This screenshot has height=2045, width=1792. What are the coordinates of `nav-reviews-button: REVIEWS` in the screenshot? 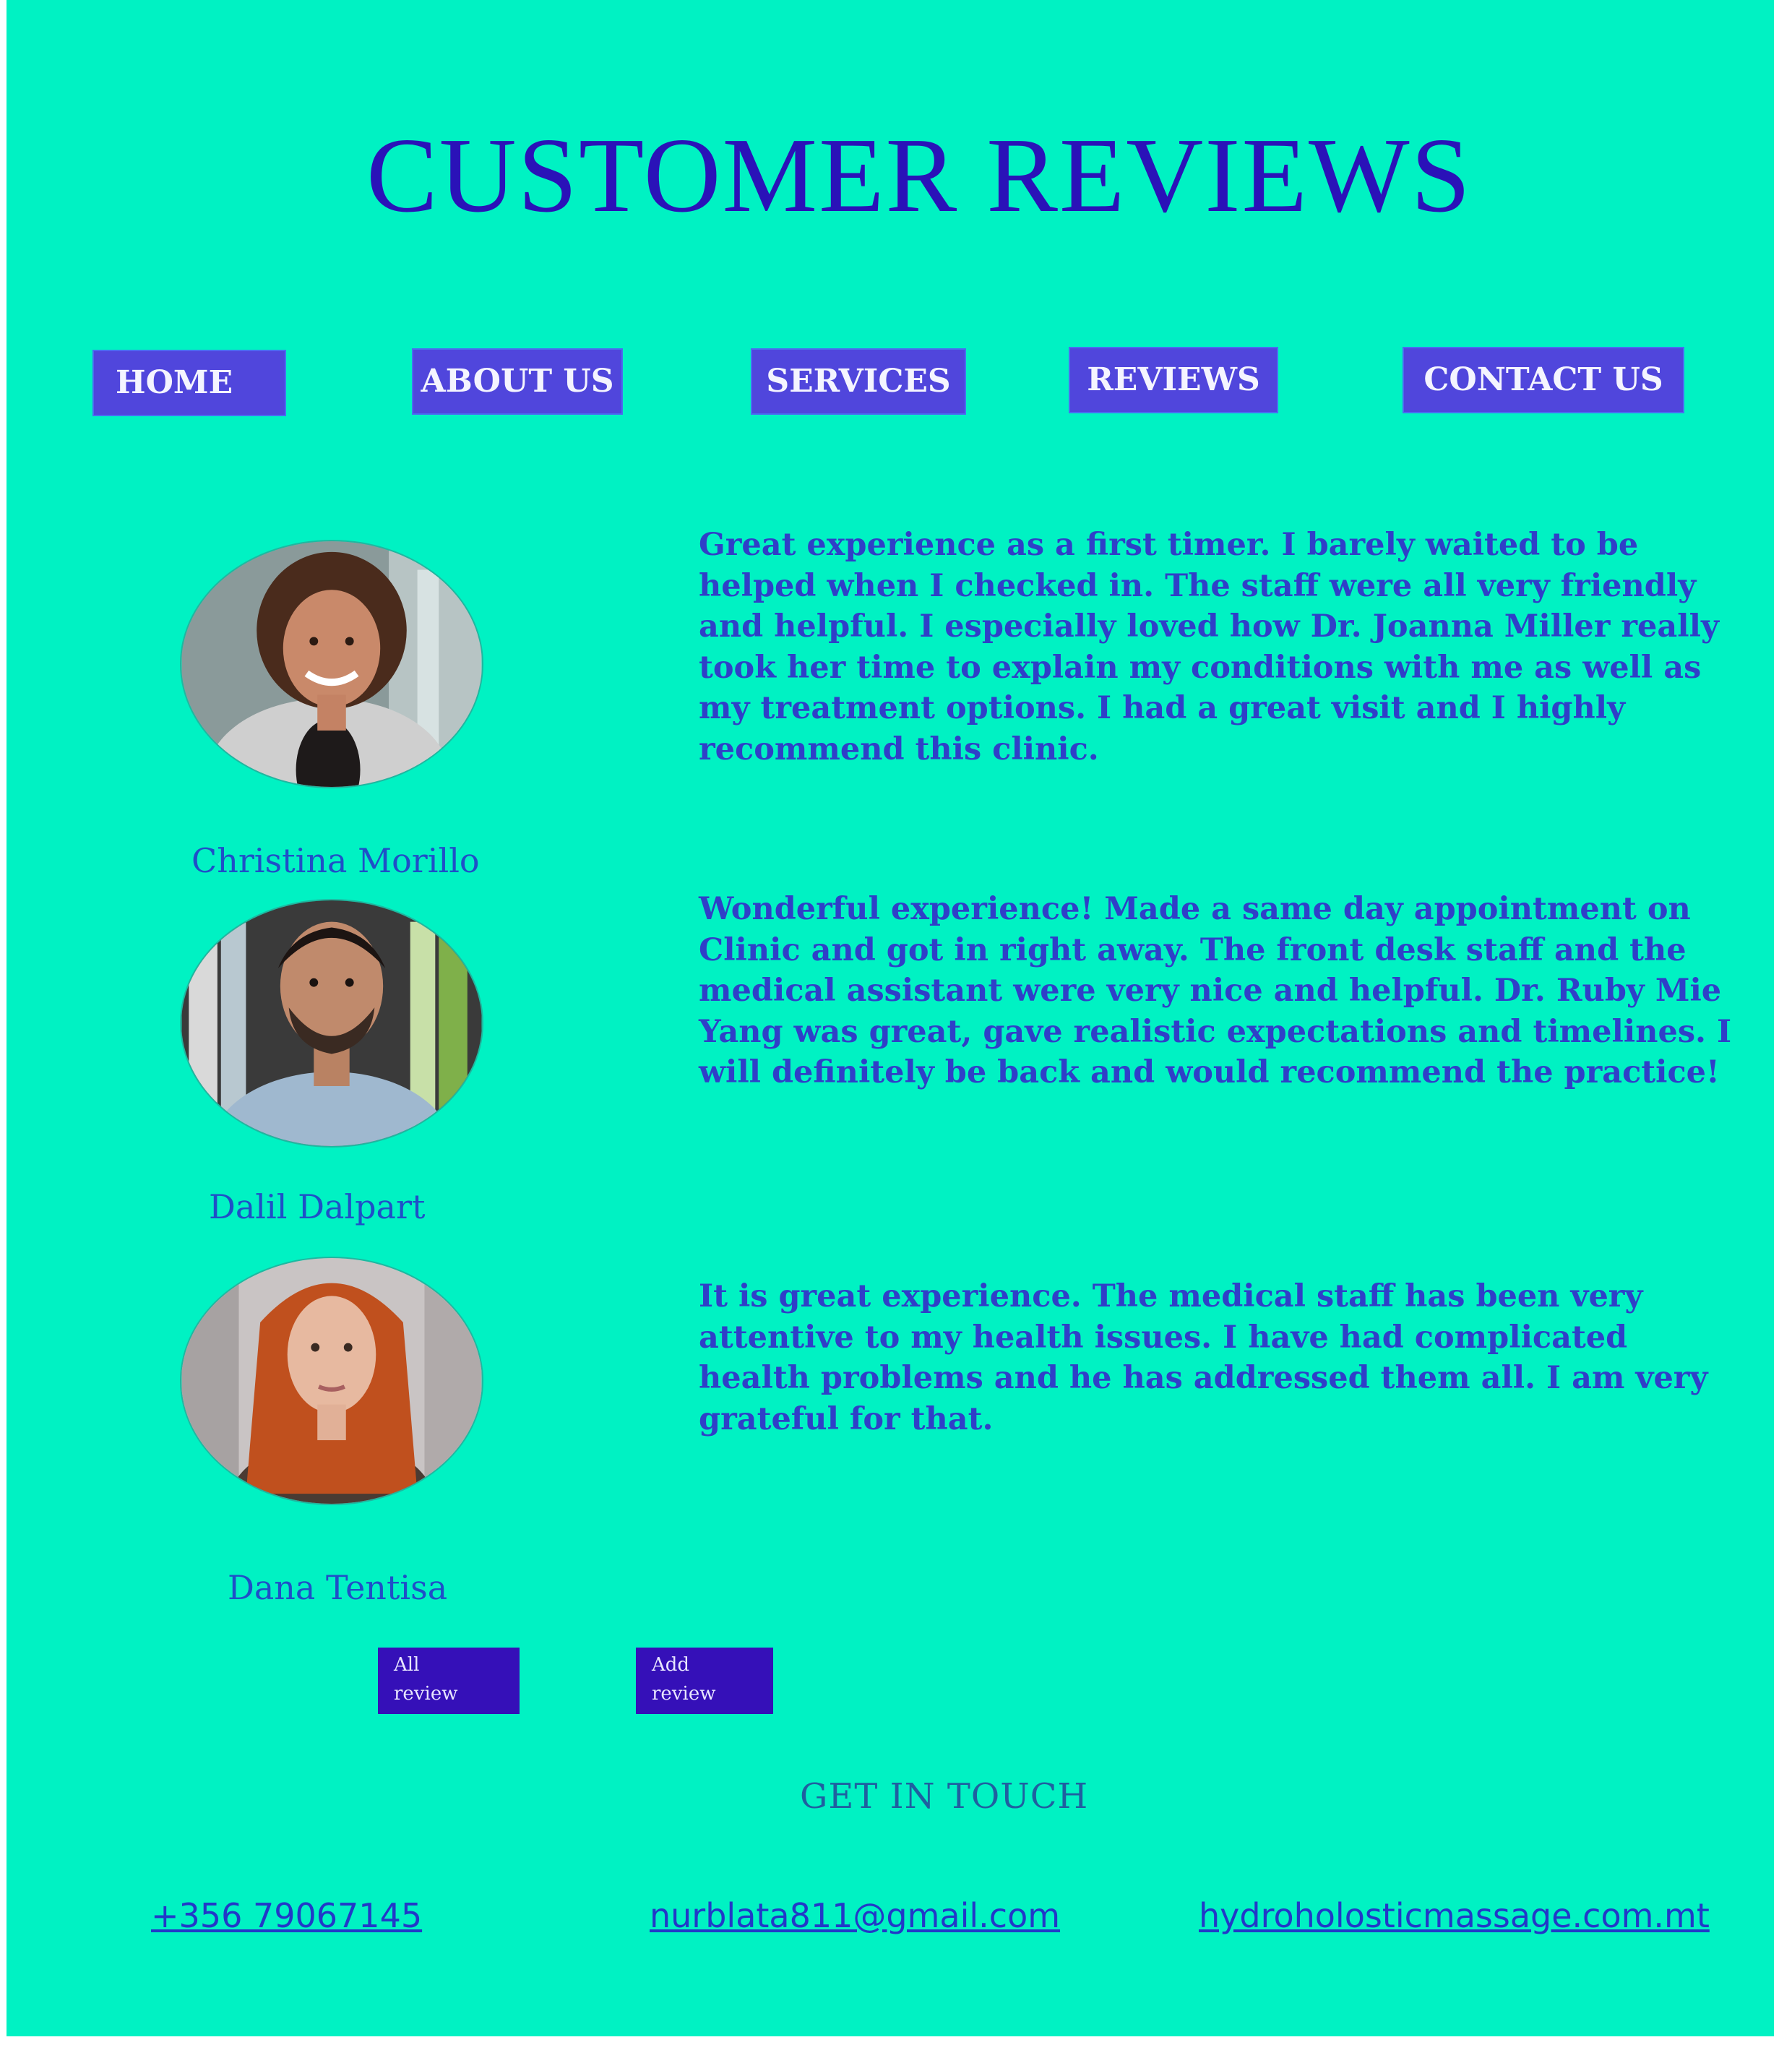 It's located at (1173, 380).